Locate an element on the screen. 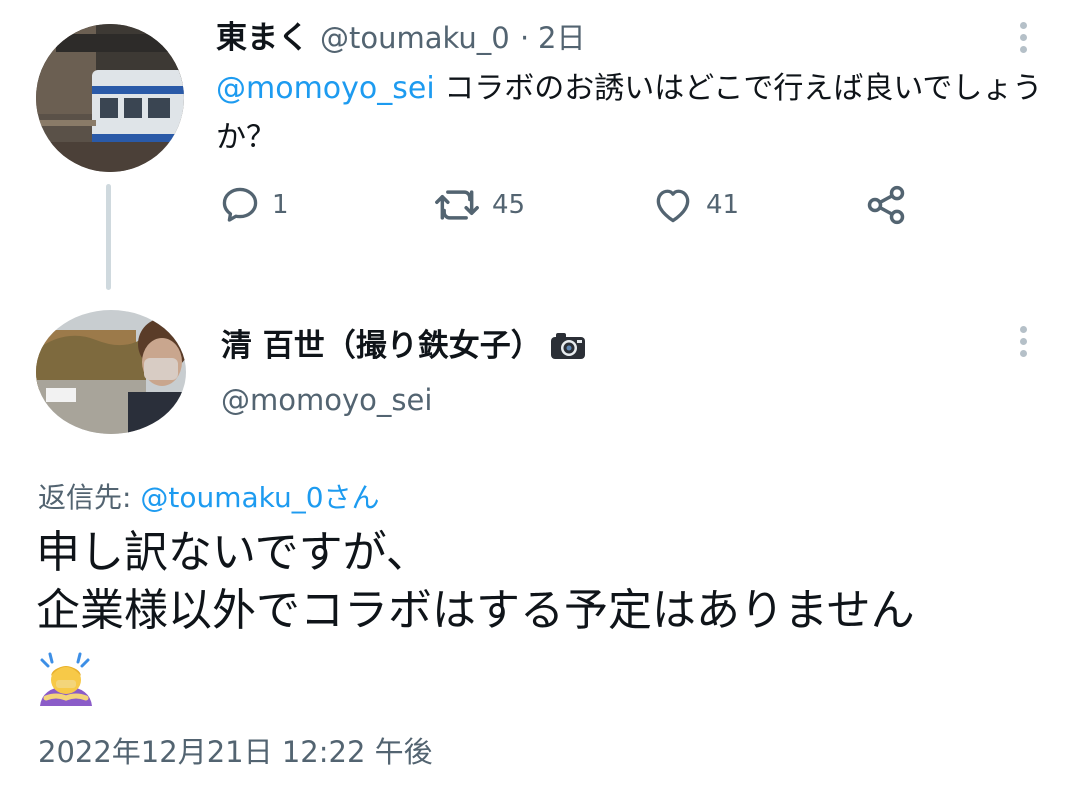 The width and height of the screenshot is (1080, 790). main-text: 申し訳ないですが、 企業様以外でコラボはする予定はありません is located at coordinates (541, 582).